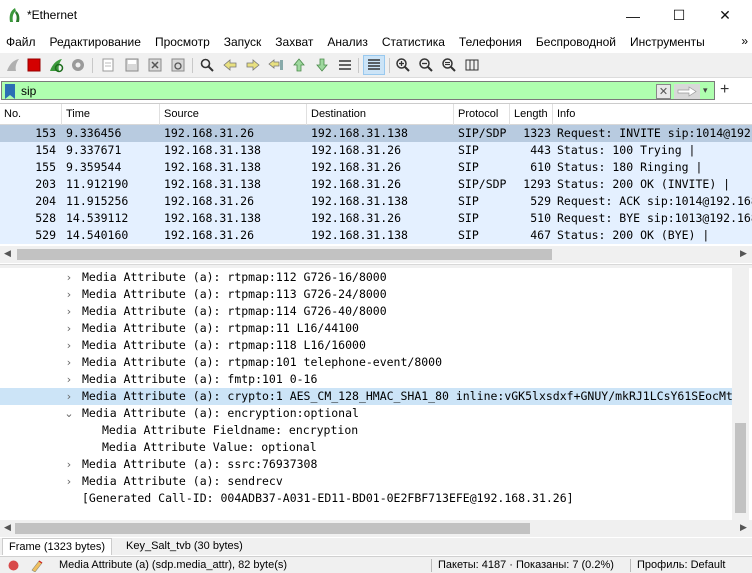  What do you see at coordinates (37, 565) in the screenshot?
I see `capture-comment-icon` at bounding box center [37, 565].